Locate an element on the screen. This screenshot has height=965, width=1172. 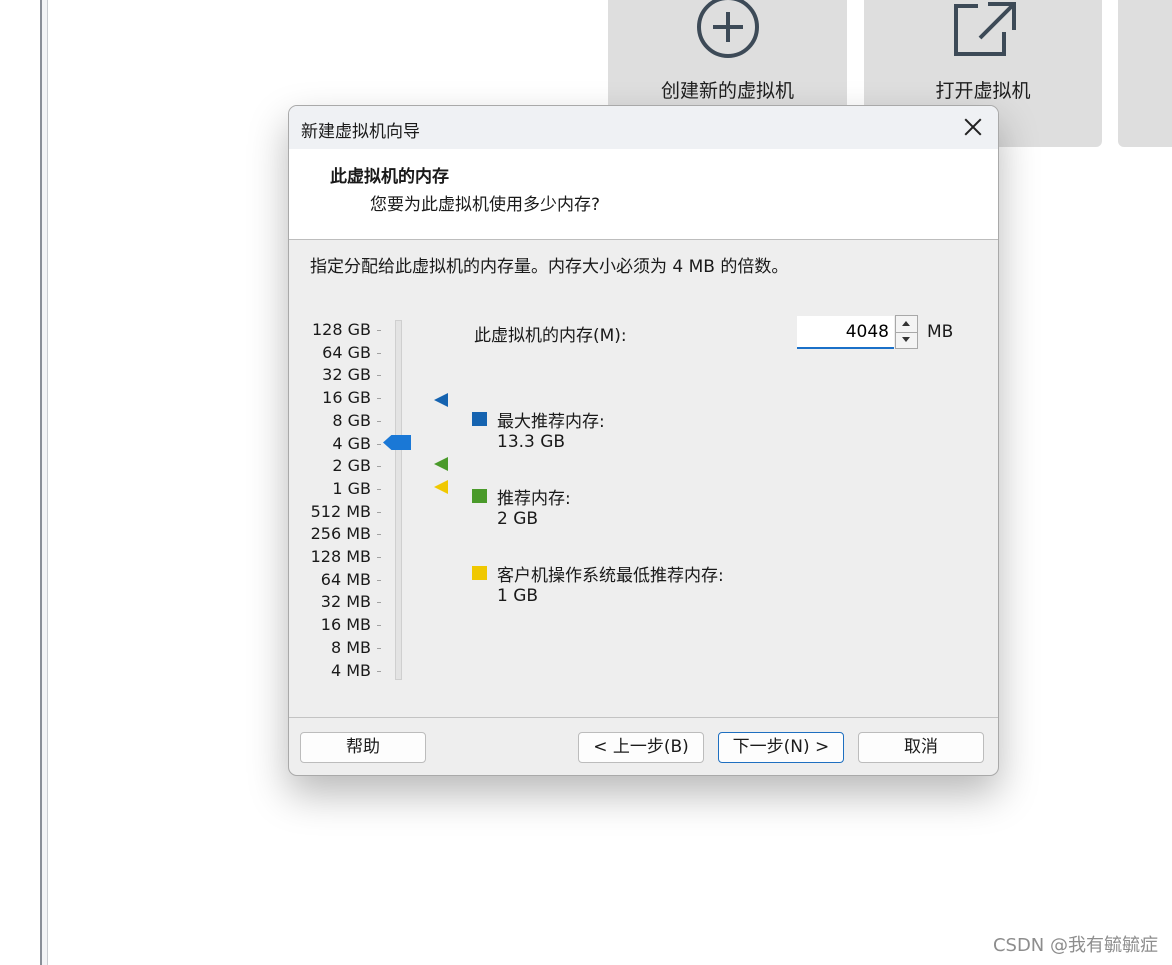
scale-label: 16 MB is located at coordinates (345, 625).